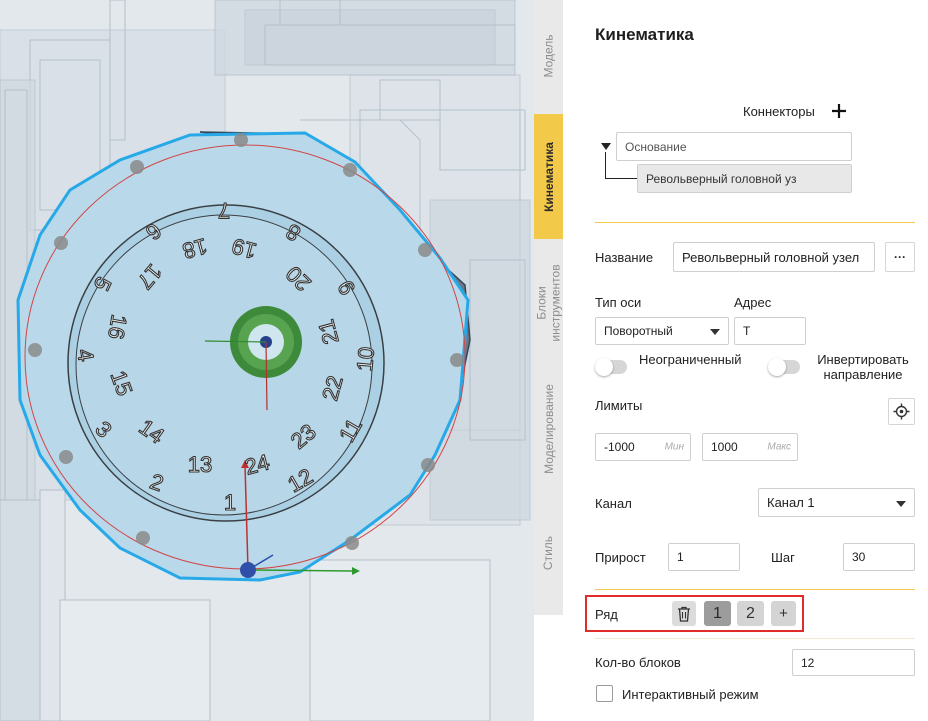  I want to click on add-connector-button, so click(839, 111).